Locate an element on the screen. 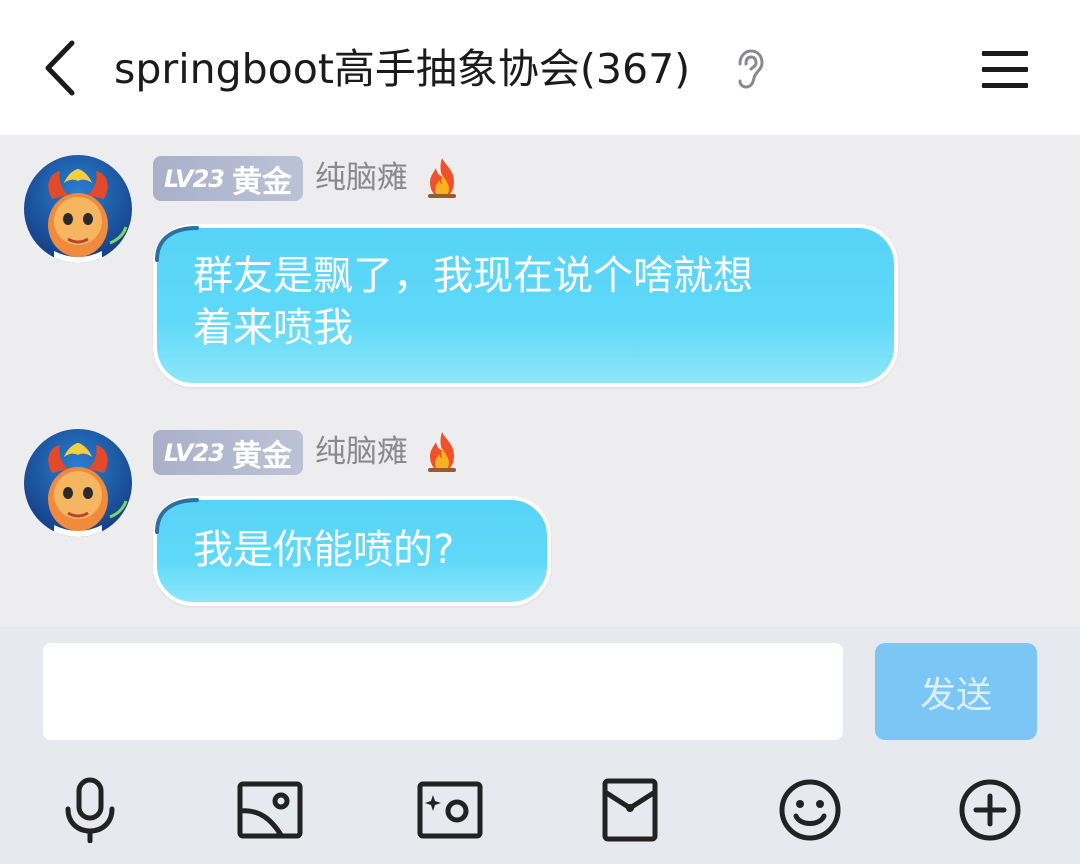 The height and width of the screenshot is (864, 1080). back-button is located at coordinates (60, 68).